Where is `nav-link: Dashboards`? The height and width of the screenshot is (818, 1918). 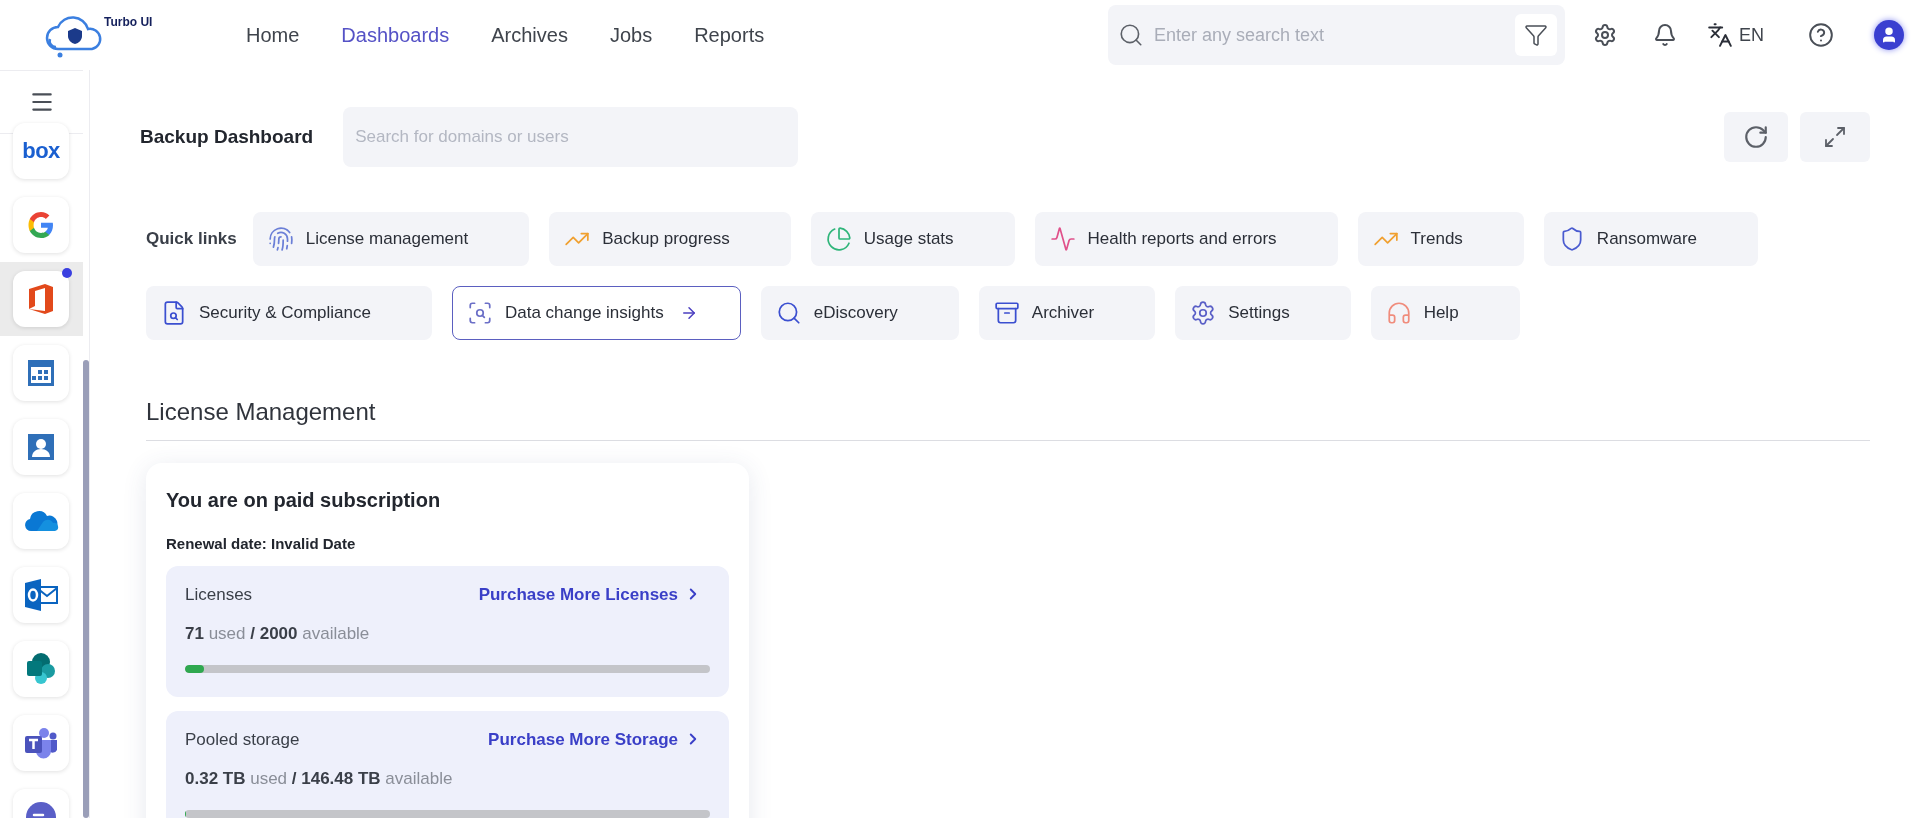
nav-link: Dashboards is located at coordinates (395, 35).